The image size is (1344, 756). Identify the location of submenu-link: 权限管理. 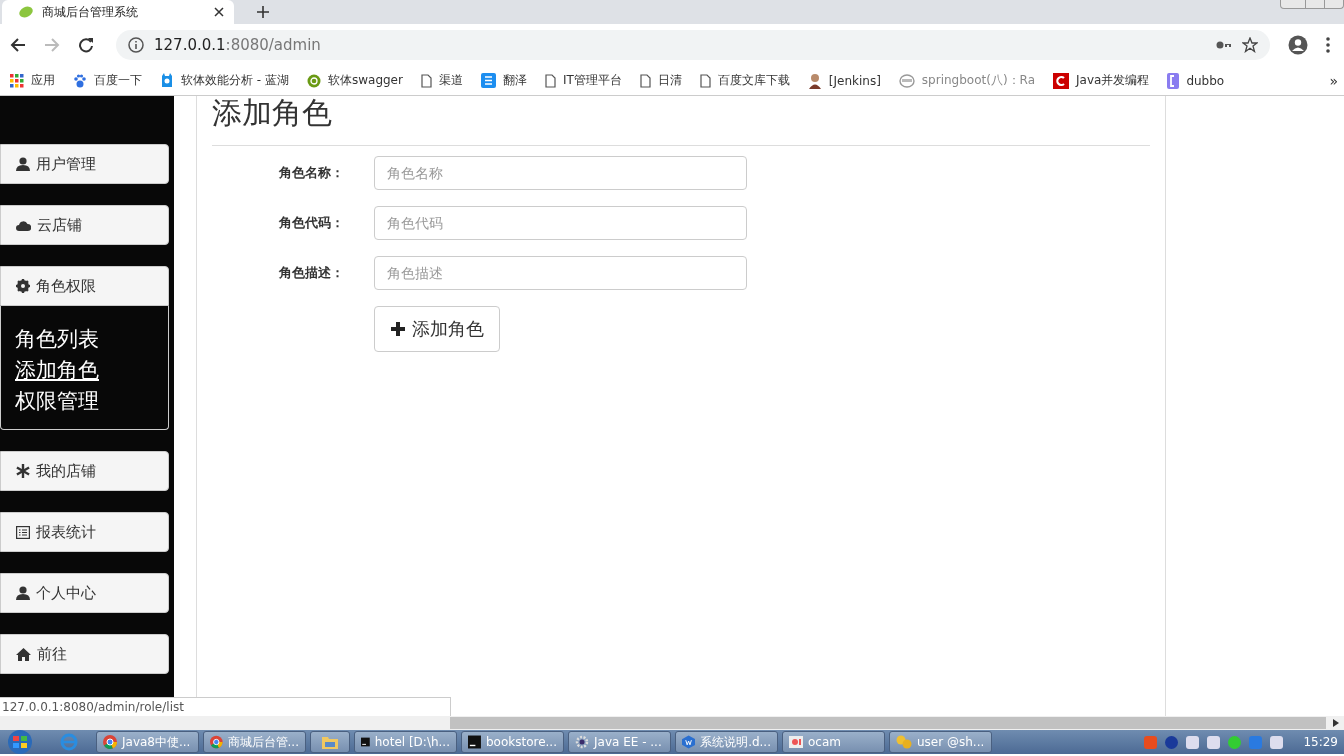
(57, 401).